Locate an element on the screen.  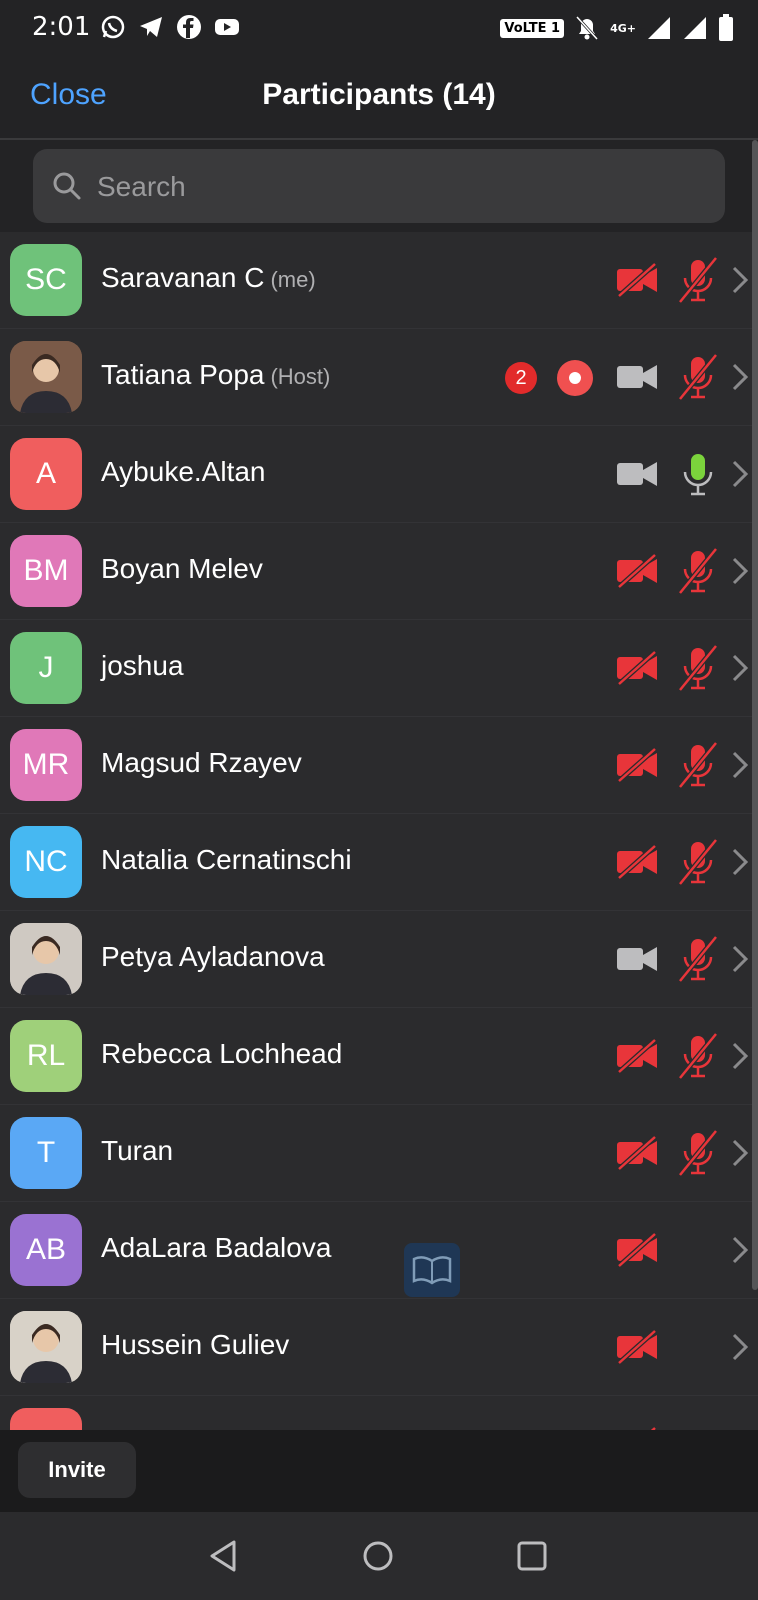
participant-name: Saravanan C (me) is located at coordinates (208, 278).